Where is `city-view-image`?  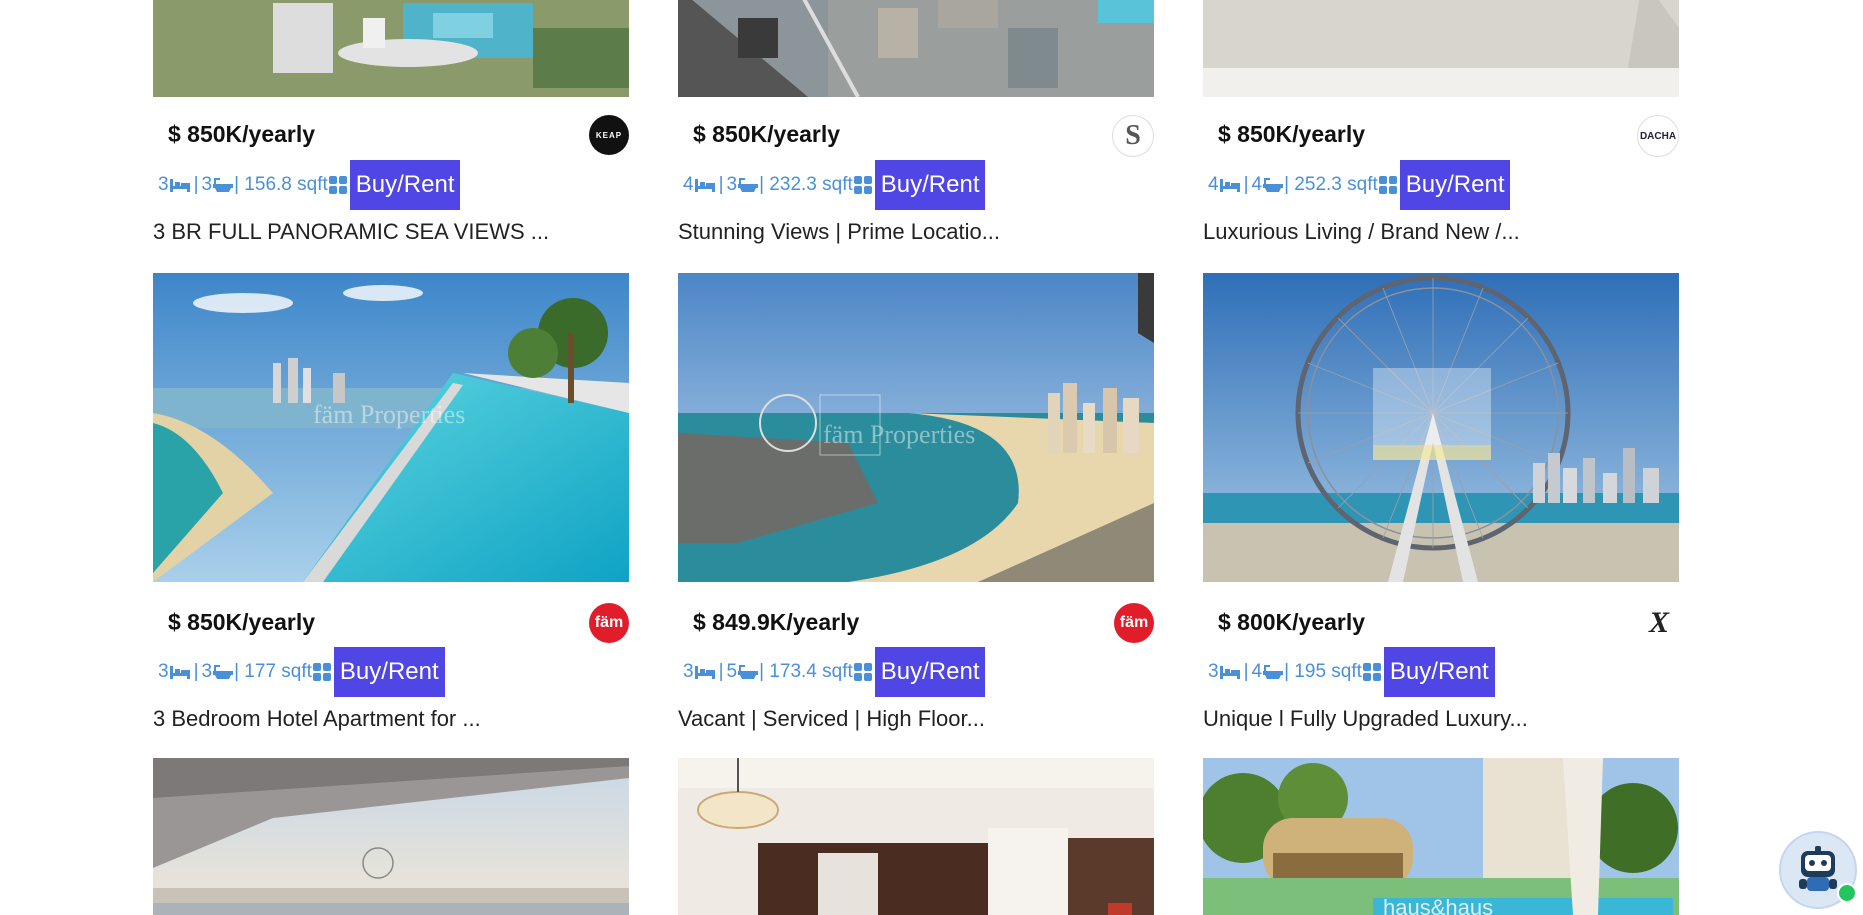
city-view-image is located at coordinates (916, 48).